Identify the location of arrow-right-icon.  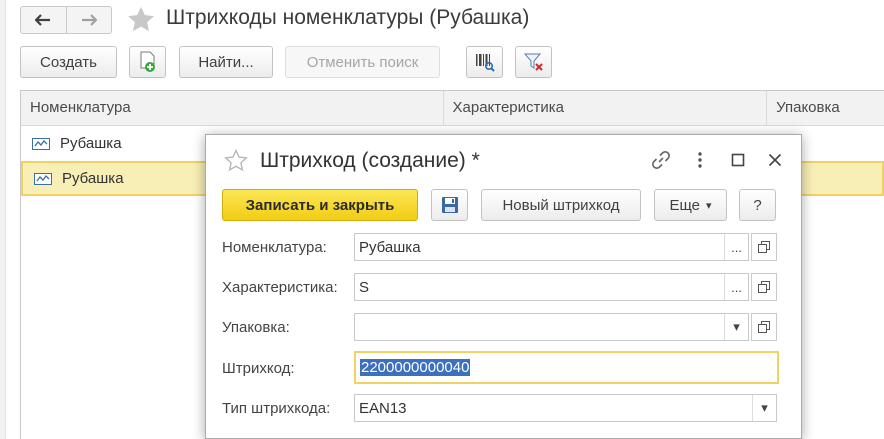
(89, 20).